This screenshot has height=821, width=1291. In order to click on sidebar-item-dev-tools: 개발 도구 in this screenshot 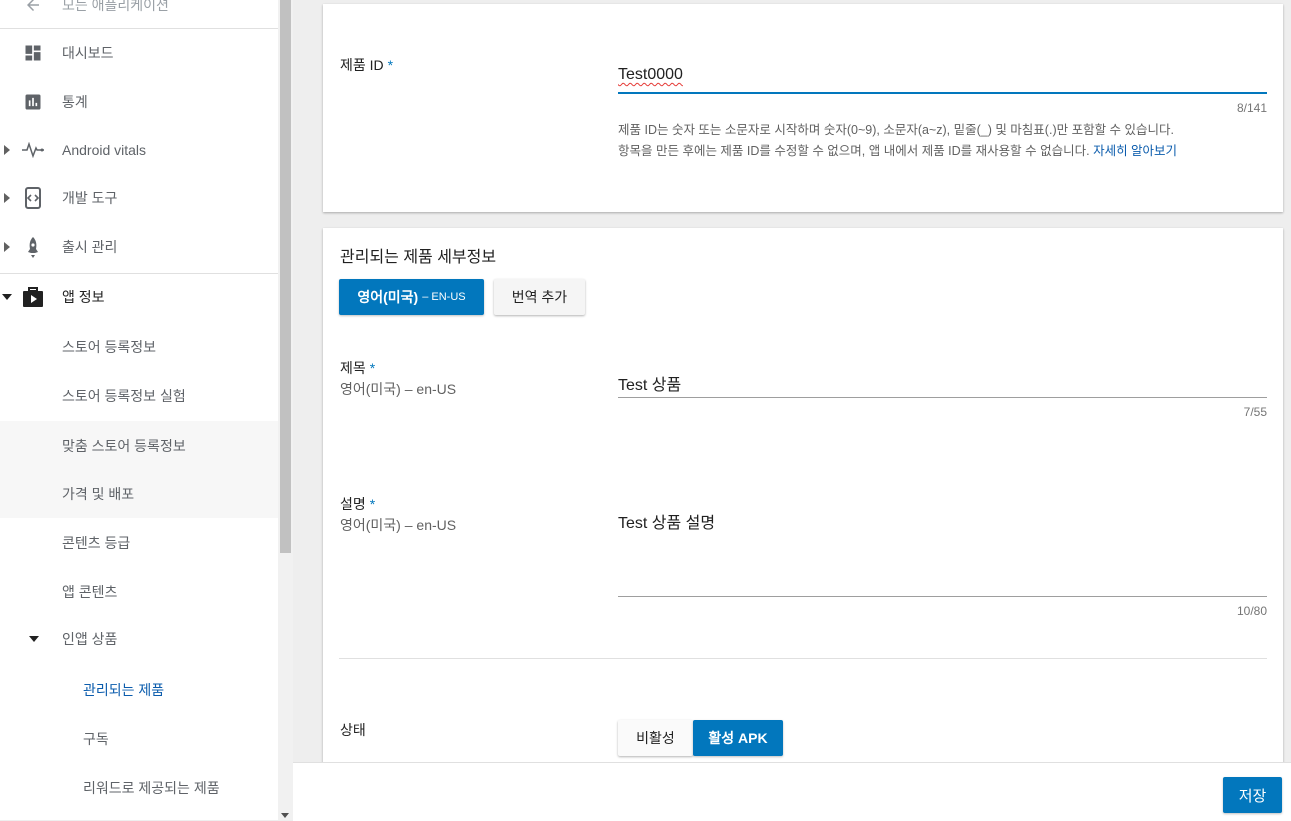, I will do `click(139, 198)`.